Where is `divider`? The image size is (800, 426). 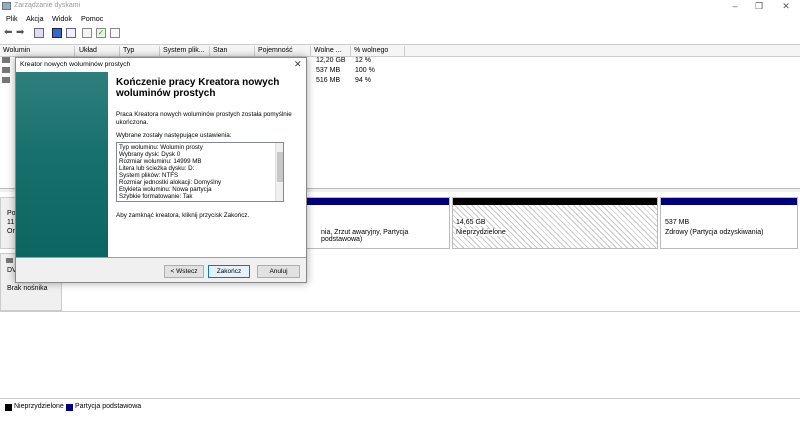 divider is located at coordinates (400, 311).